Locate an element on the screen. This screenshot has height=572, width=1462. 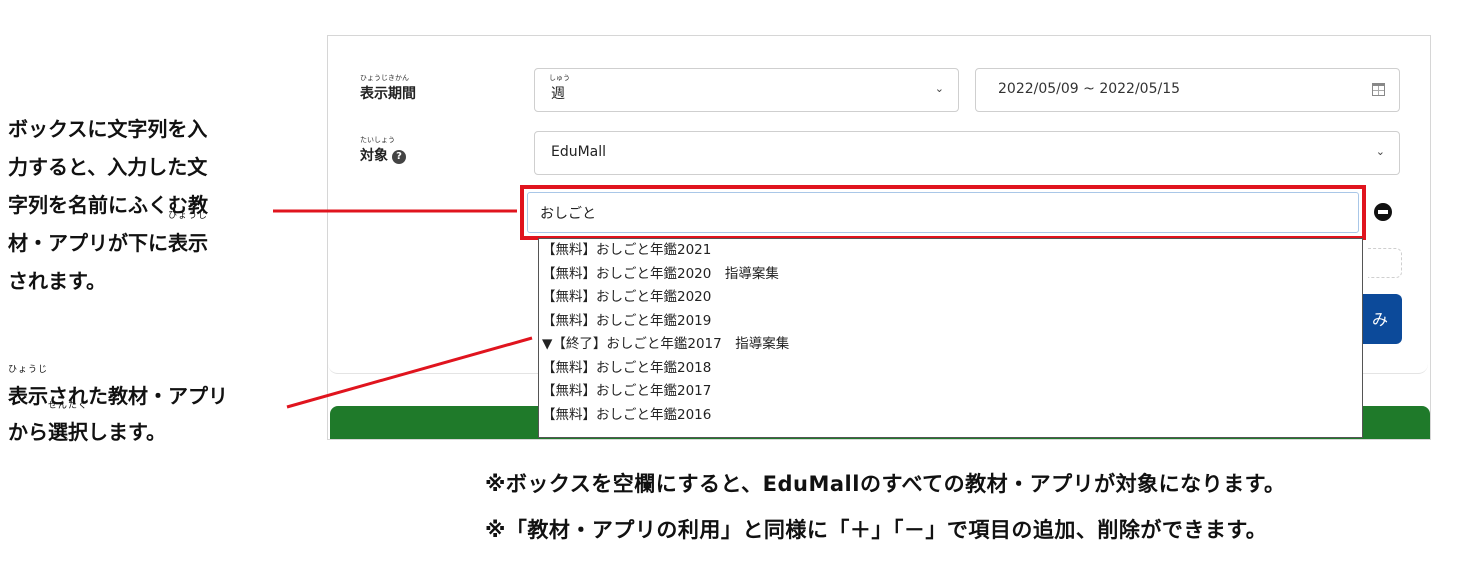
callout-line: ボックスに文字列を入 is located at coordinates (108, 129).